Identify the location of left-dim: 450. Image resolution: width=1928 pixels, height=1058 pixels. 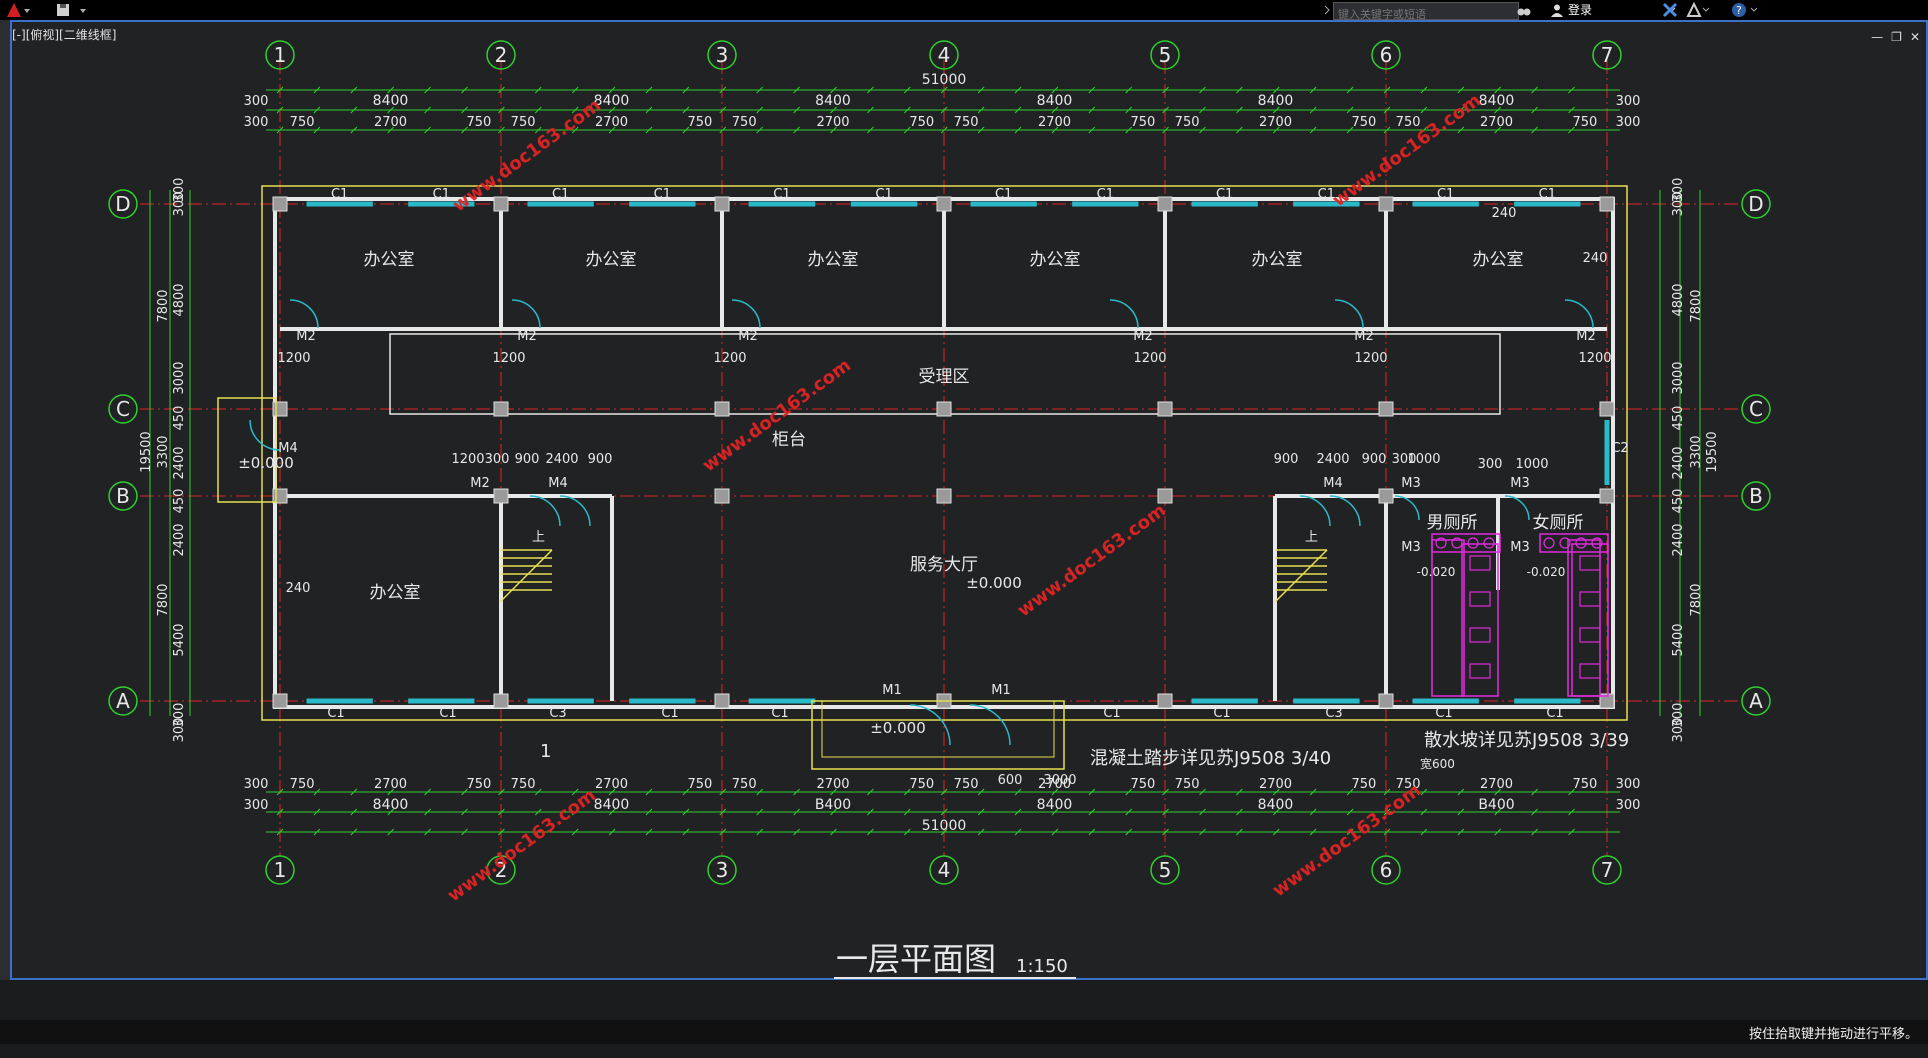
(179, 501).